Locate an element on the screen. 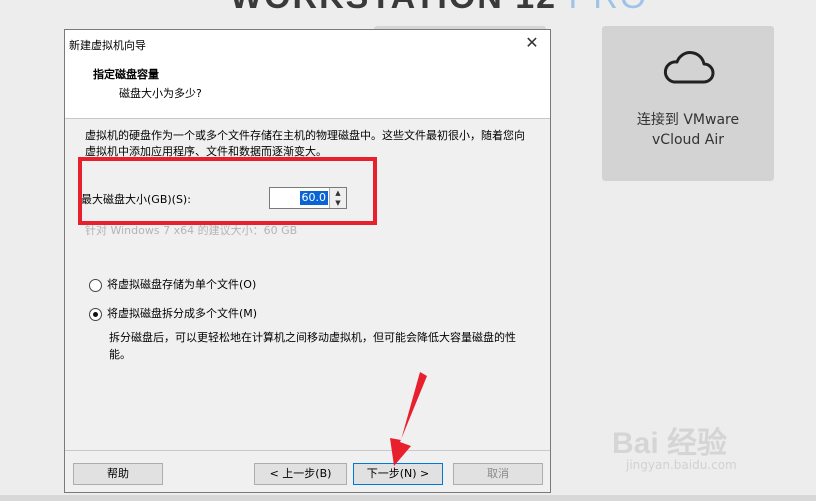  disk-size-stepper: 60.0 ▲ ▼ is located at coordinates (308, 198).